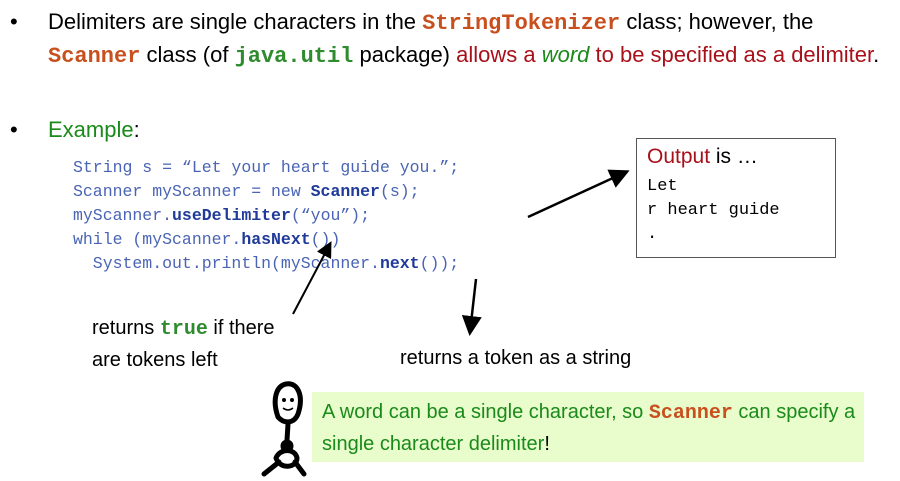 The height and width of the screenshot is (481, 900). What do you see at coordinates (288, 404) in the screenshot?
I see `mascot-face` at bounding box center [288, 404].